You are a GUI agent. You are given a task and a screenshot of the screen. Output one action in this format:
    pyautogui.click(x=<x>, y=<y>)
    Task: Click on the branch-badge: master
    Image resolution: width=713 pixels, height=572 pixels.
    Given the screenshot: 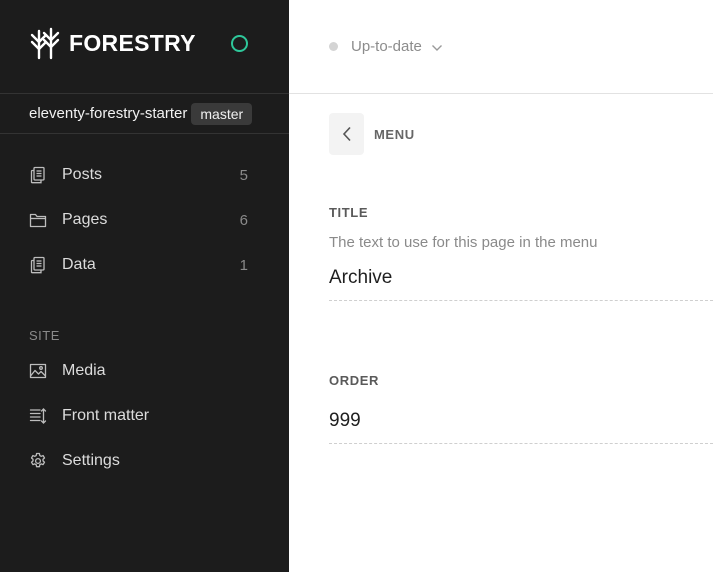 What is the action you would take?
    pyautogui.click(x=222, y=113)
    